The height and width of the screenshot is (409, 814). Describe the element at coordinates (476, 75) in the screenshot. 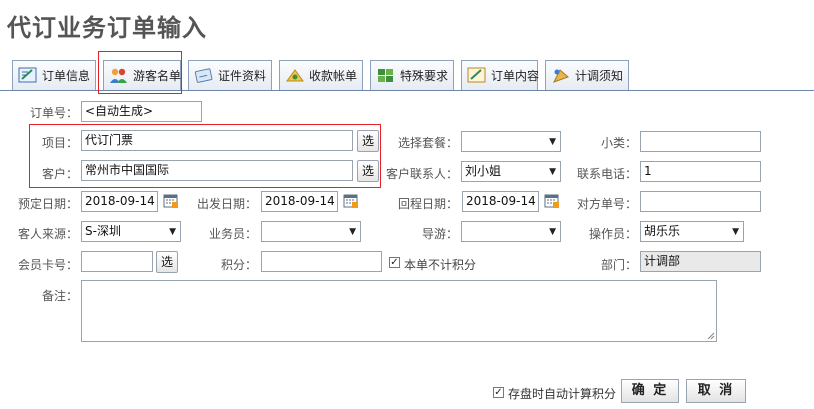

I see `order-content-icon` at that location.